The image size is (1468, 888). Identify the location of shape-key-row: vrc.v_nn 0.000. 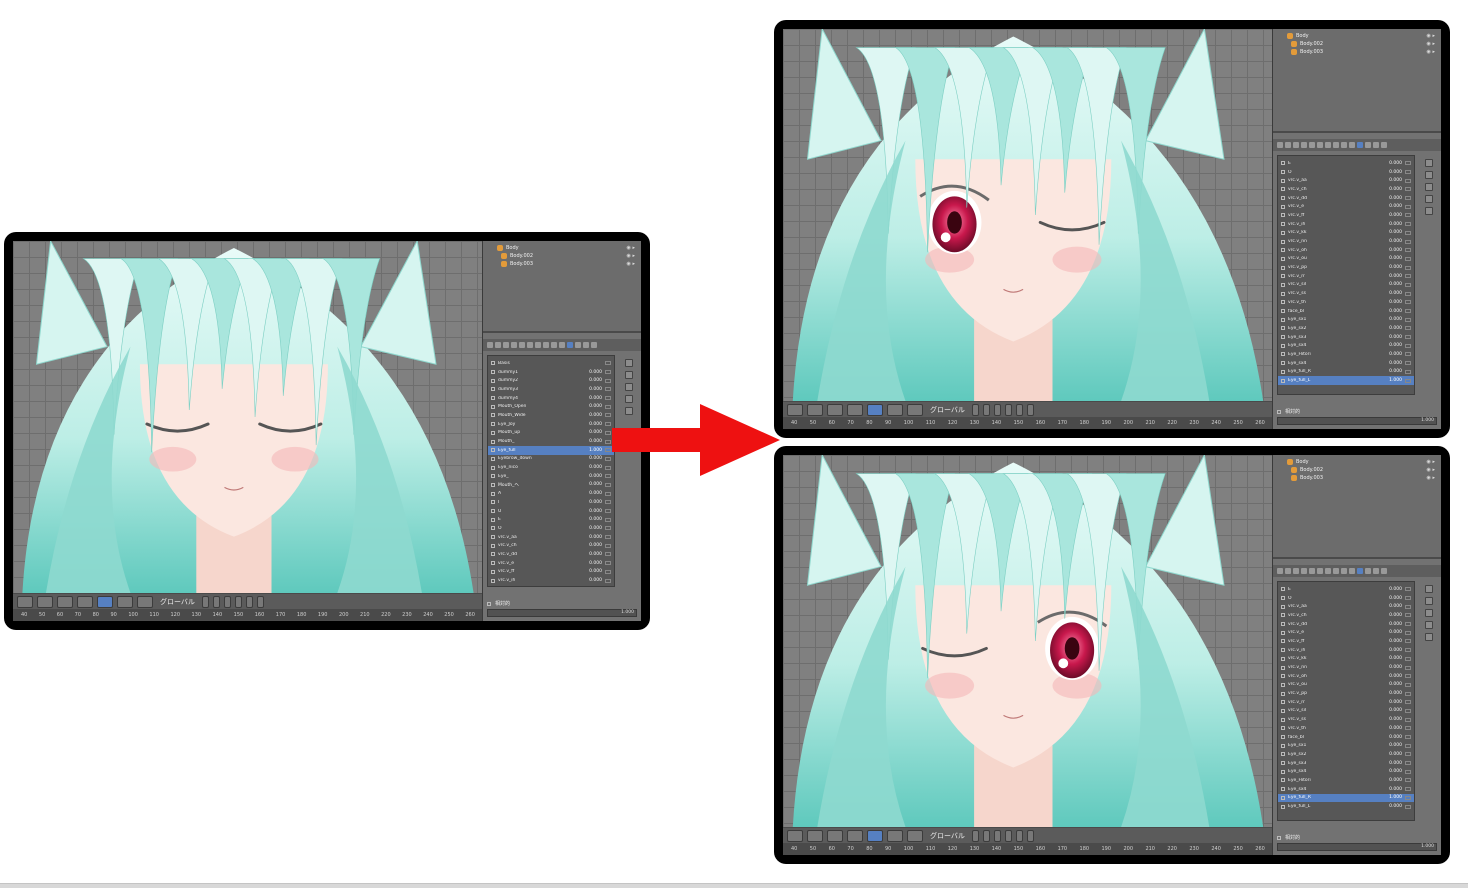
(1346, 241).